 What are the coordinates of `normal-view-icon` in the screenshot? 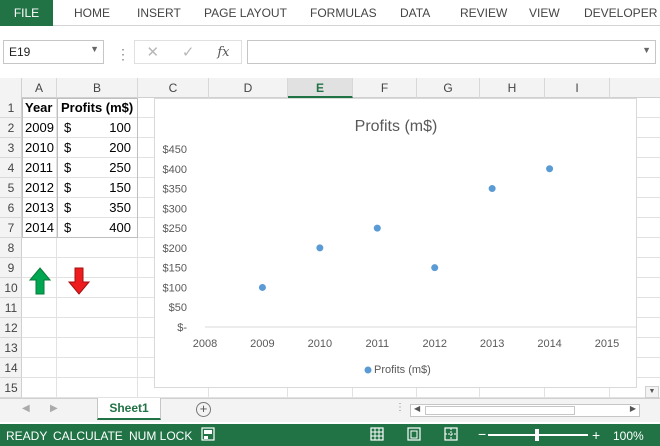 It's located at (378, 434).